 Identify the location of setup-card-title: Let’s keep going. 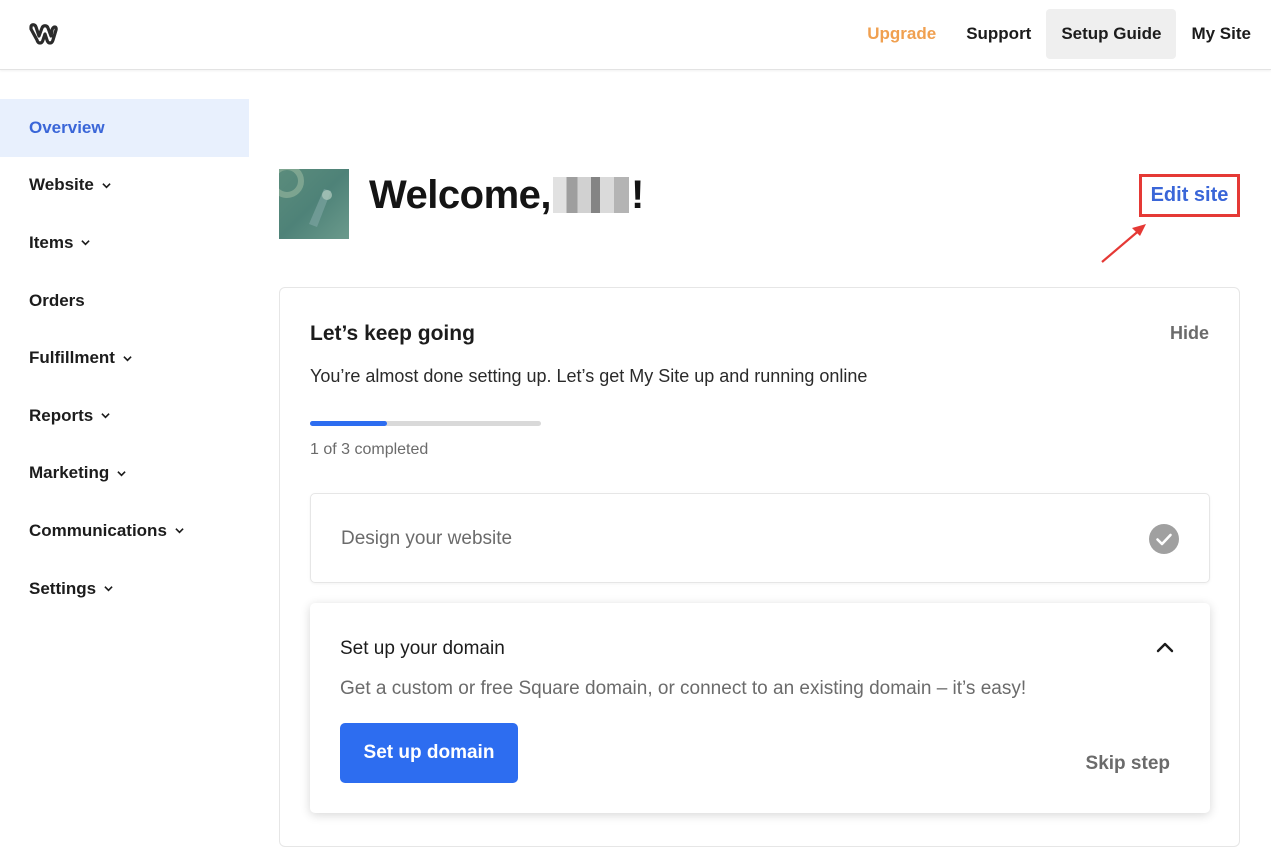
(392, 333).